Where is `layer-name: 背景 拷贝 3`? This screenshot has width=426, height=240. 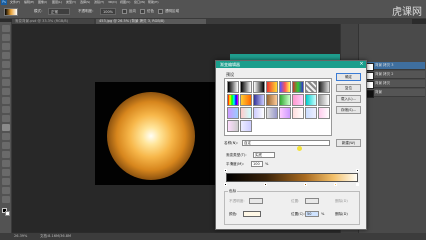 layer-name: 背景 拷贝 3 is located at coordinates (384, 65).